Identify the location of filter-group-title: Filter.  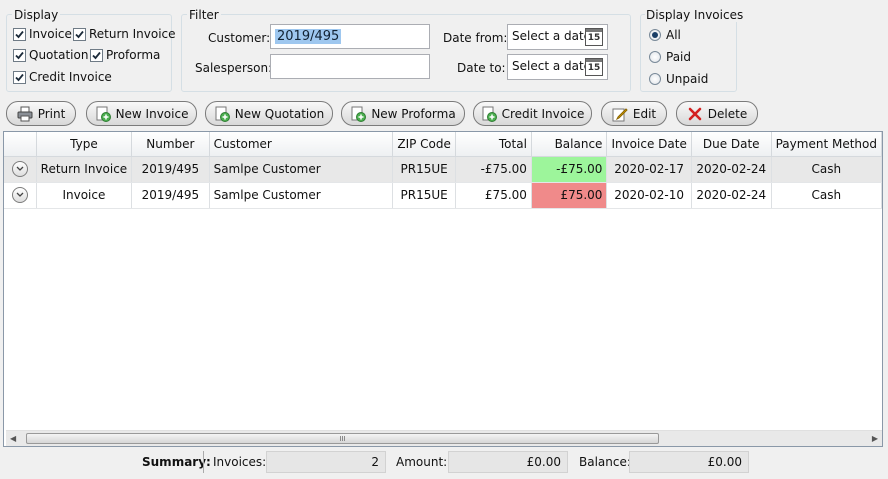
(204, 15).